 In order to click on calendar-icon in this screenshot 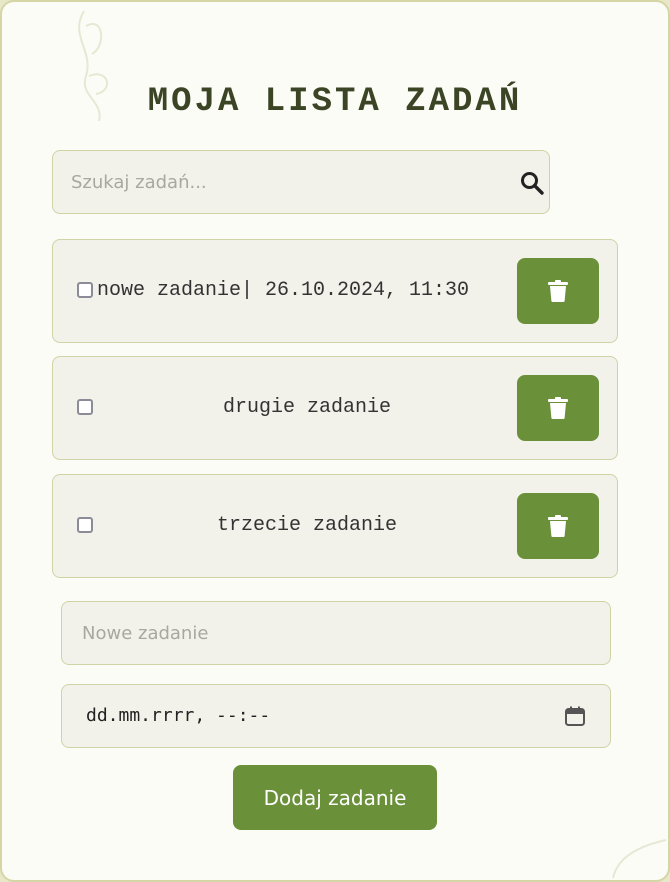, I will do `click(575, 716)`.